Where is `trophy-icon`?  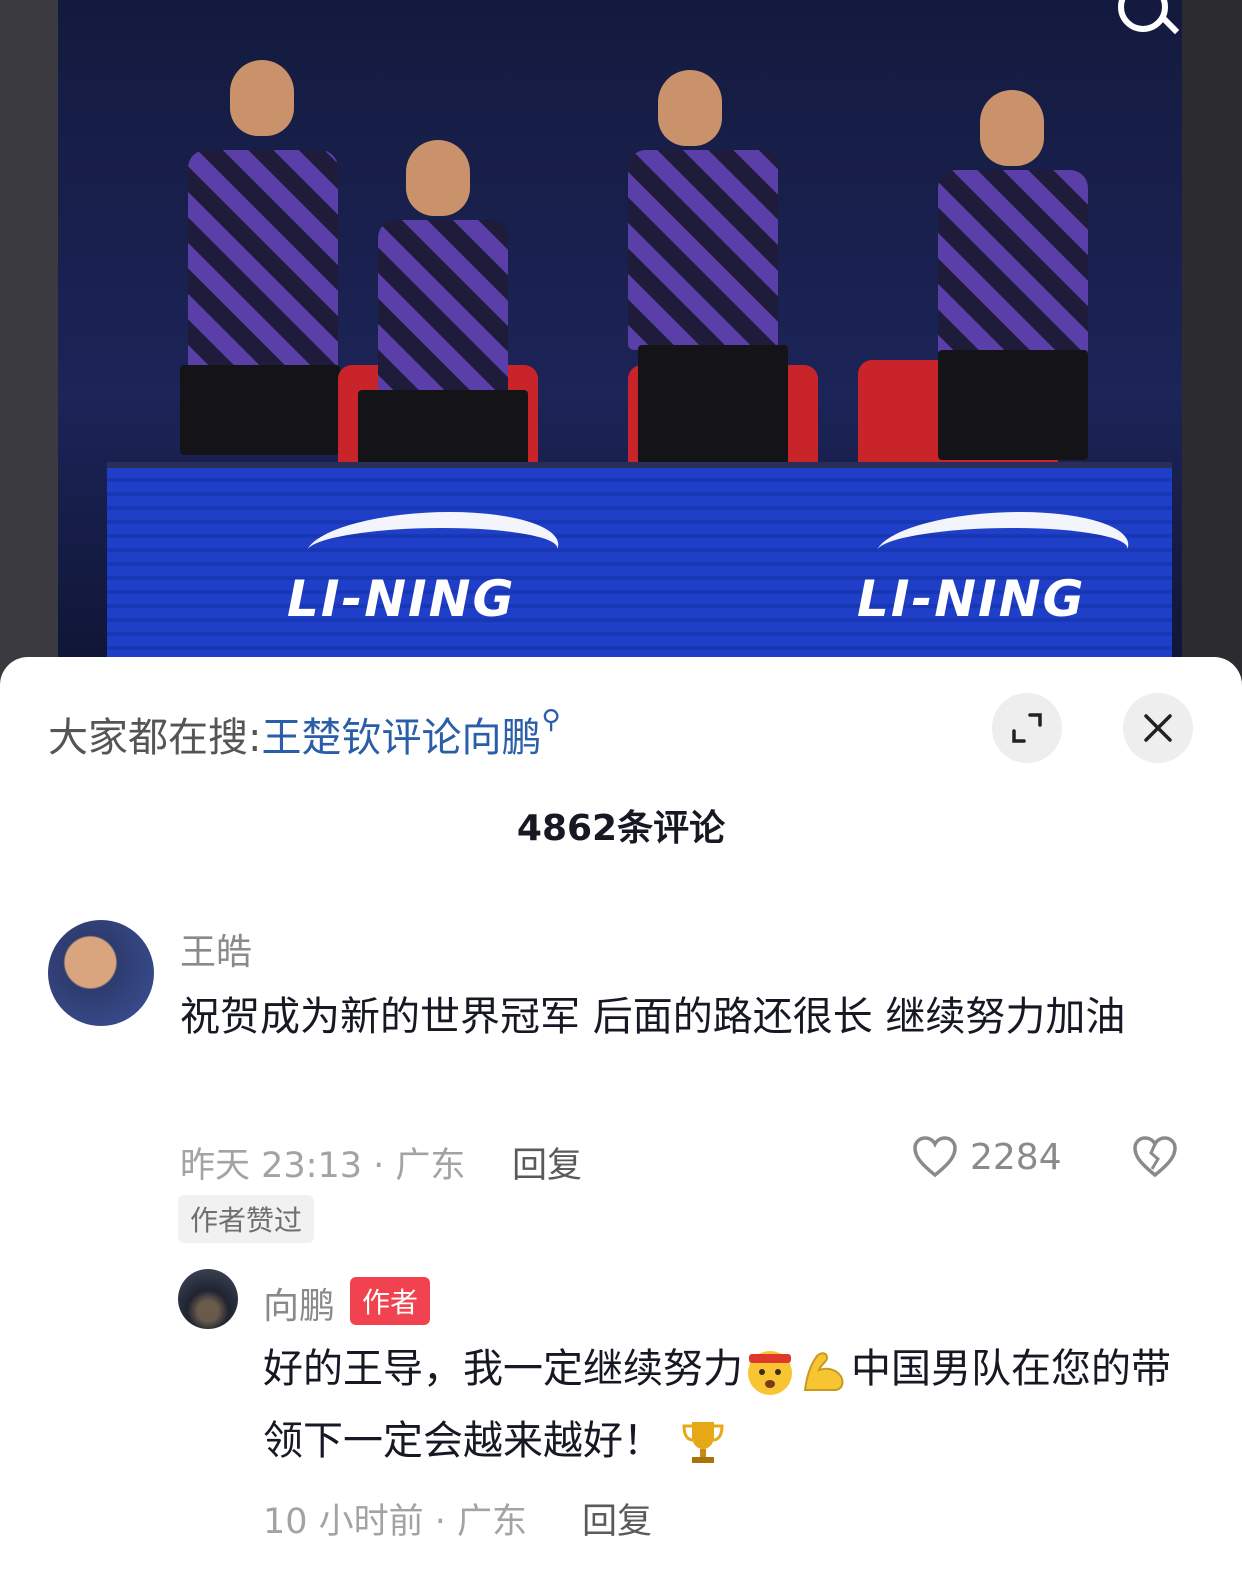
trophy-icon is located at coordinates (703, 1442).